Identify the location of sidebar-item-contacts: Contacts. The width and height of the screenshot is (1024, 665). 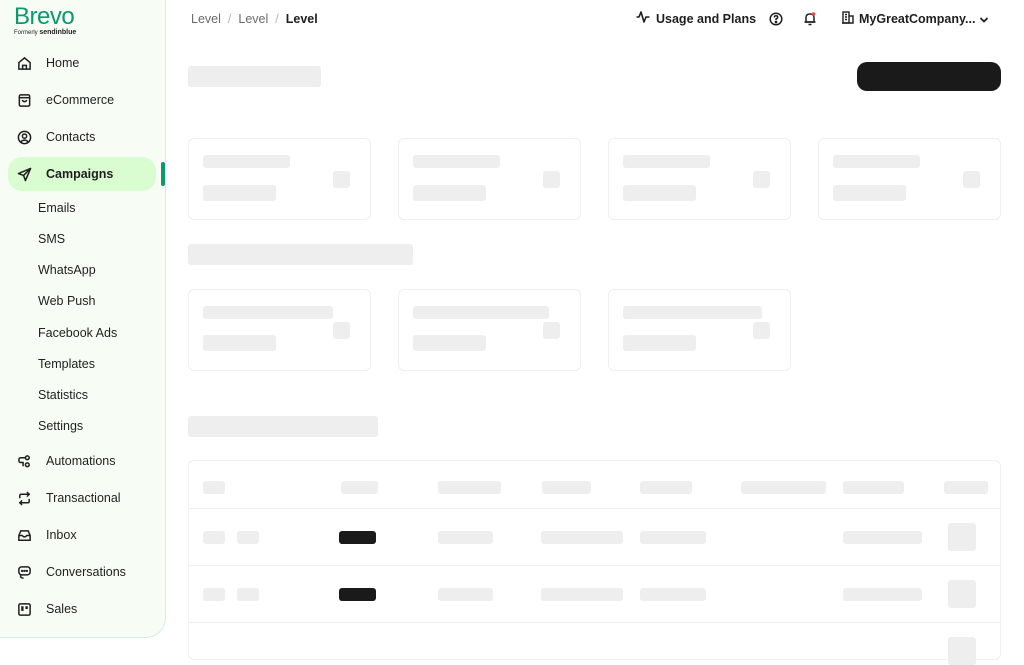
(82, 137).